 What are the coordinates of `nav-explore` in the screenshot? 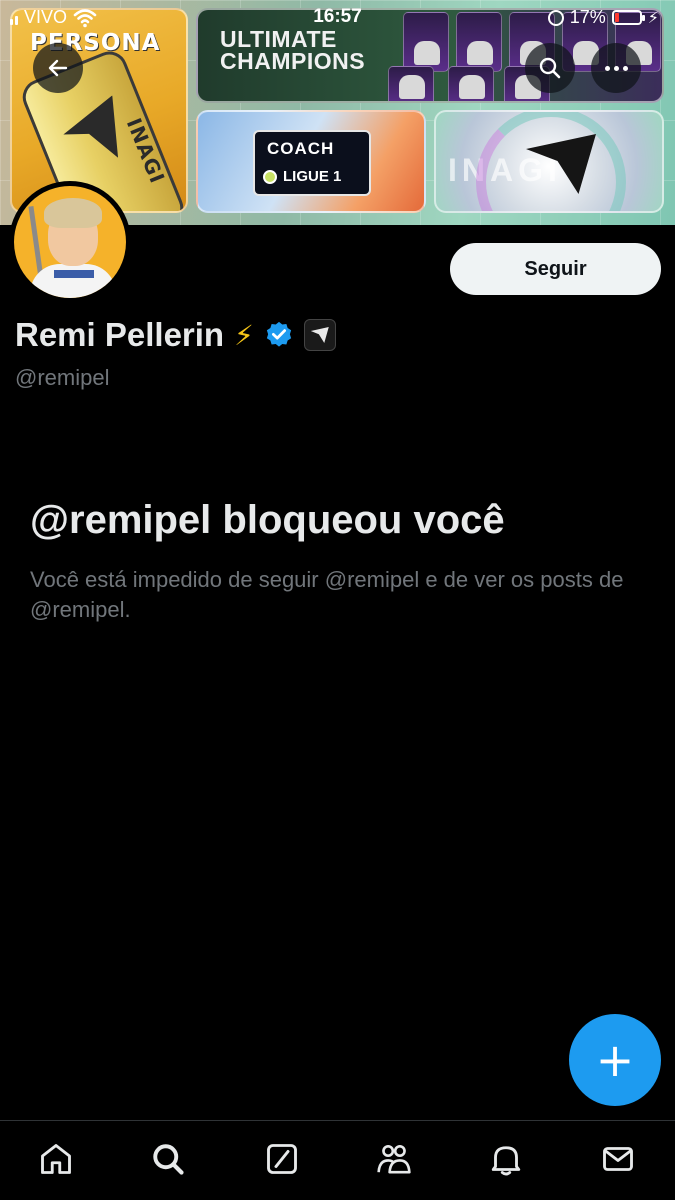 It's located at (168, 1159).